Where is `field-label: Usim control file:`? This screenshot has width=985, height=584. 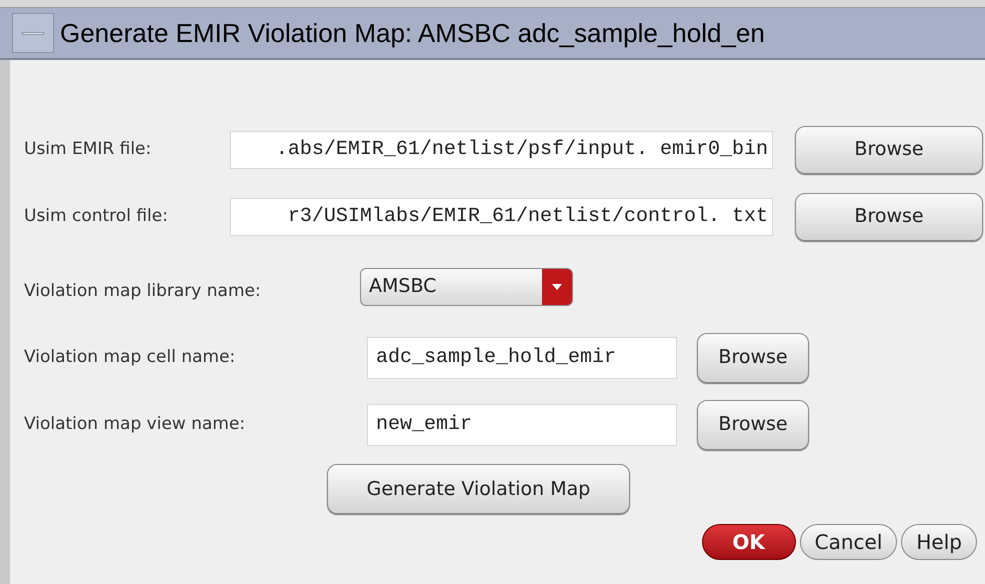
field-label: Usim control file: is located at coordinates (96, 216).